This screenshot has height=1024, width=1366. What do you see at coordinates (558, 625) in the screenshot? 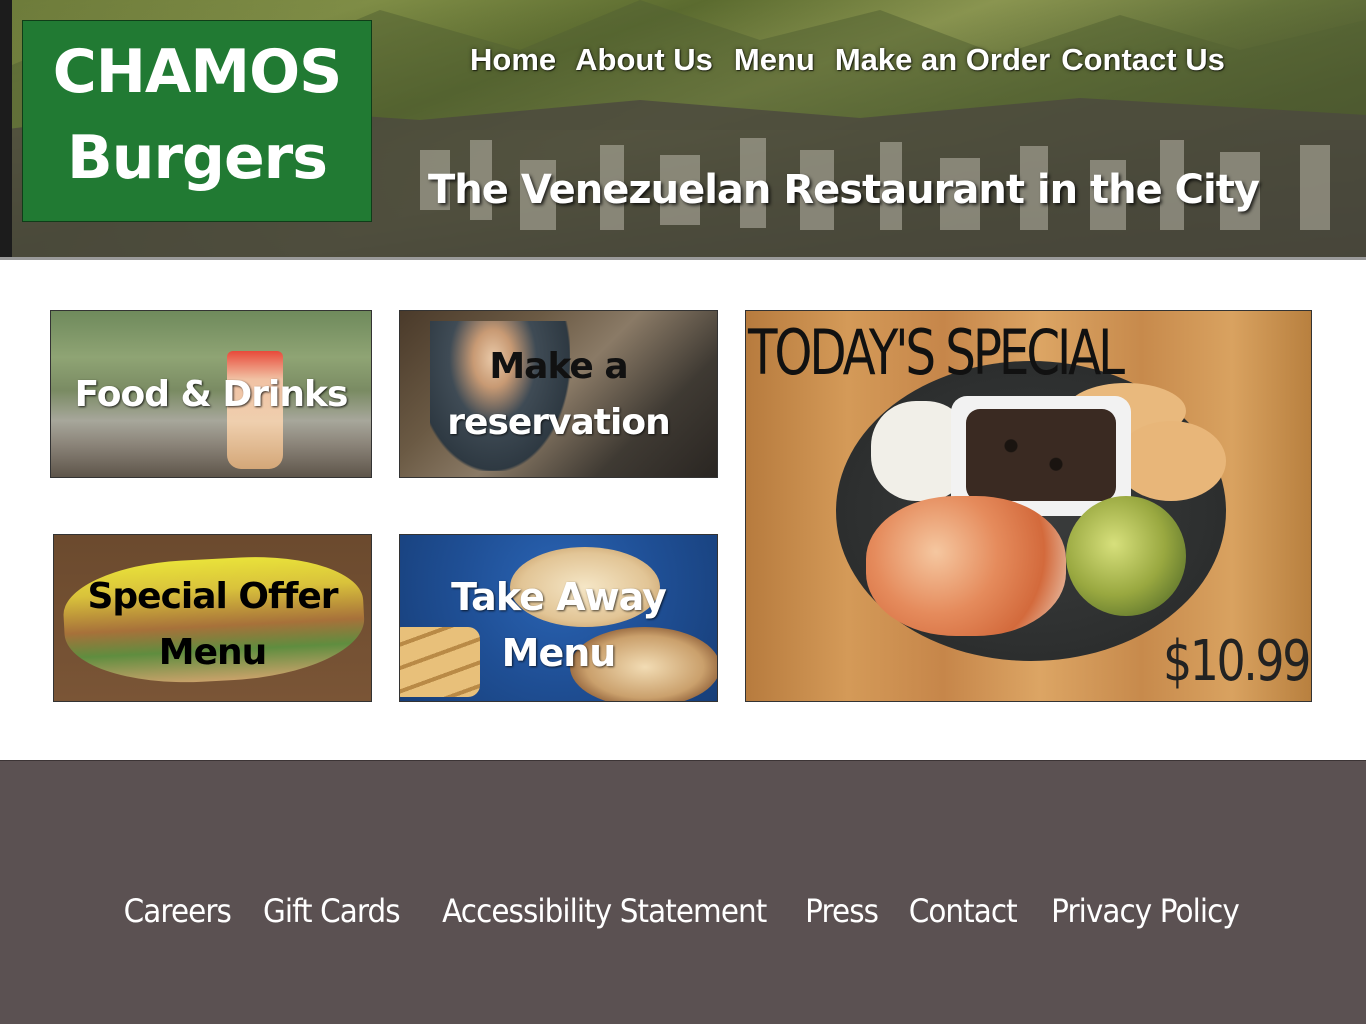
I see `tile-take-away-label: Take Away Menu` at bounding box center [558, 625].